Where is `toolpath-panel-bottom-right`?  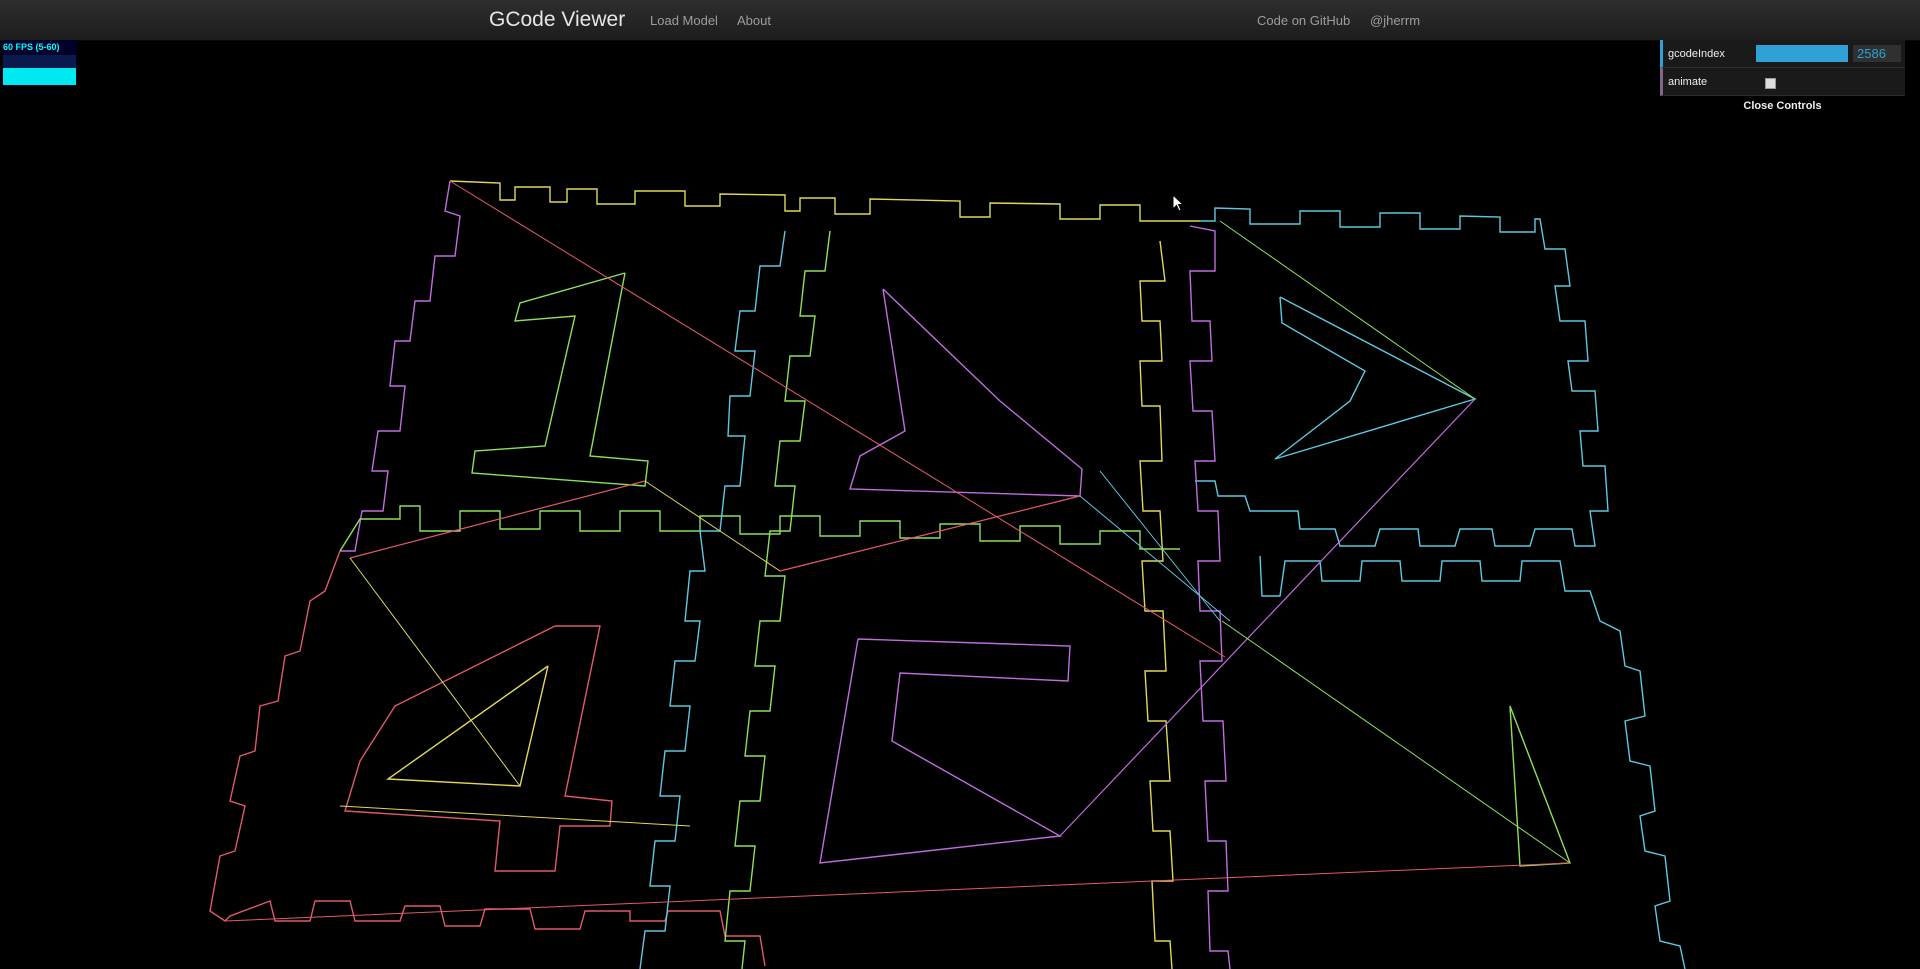
toolpath-panel-bottom-right is located at coordinates (1472, 762).